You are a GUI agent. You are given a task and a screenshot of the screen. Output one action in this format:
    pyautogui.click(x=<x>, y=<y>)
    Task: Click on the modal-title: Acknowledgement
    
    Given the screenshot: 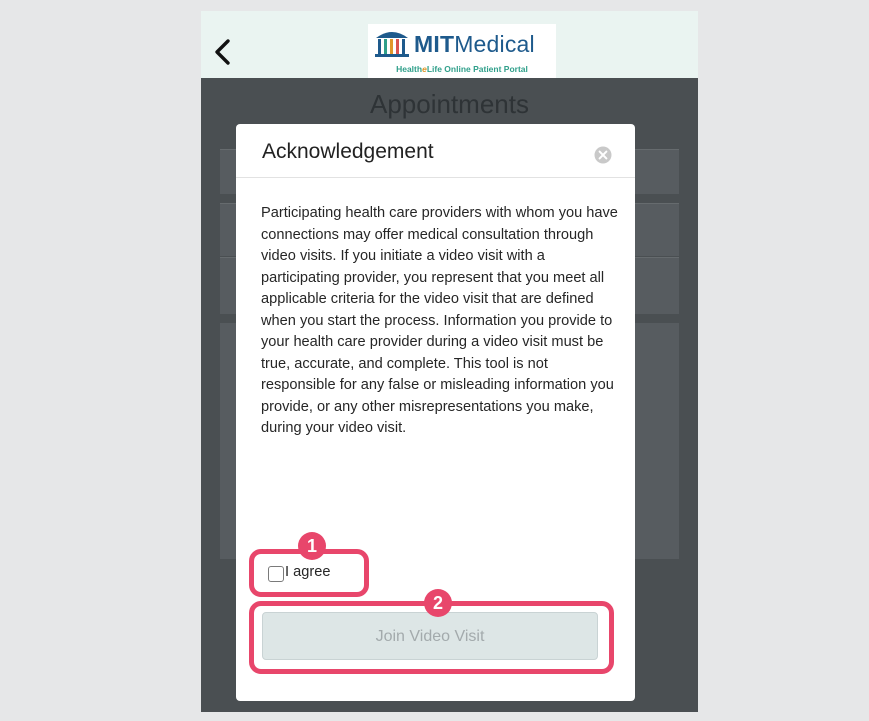 What is the action you would take?
    pyautogui.click(x=348, y=151)
    